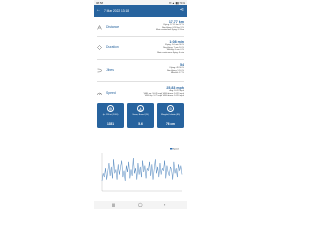 The image size is (320, 240). Describe the element at coordinates (110, 70) in the screenshot. I see `stat-label: Jibes` at that location.